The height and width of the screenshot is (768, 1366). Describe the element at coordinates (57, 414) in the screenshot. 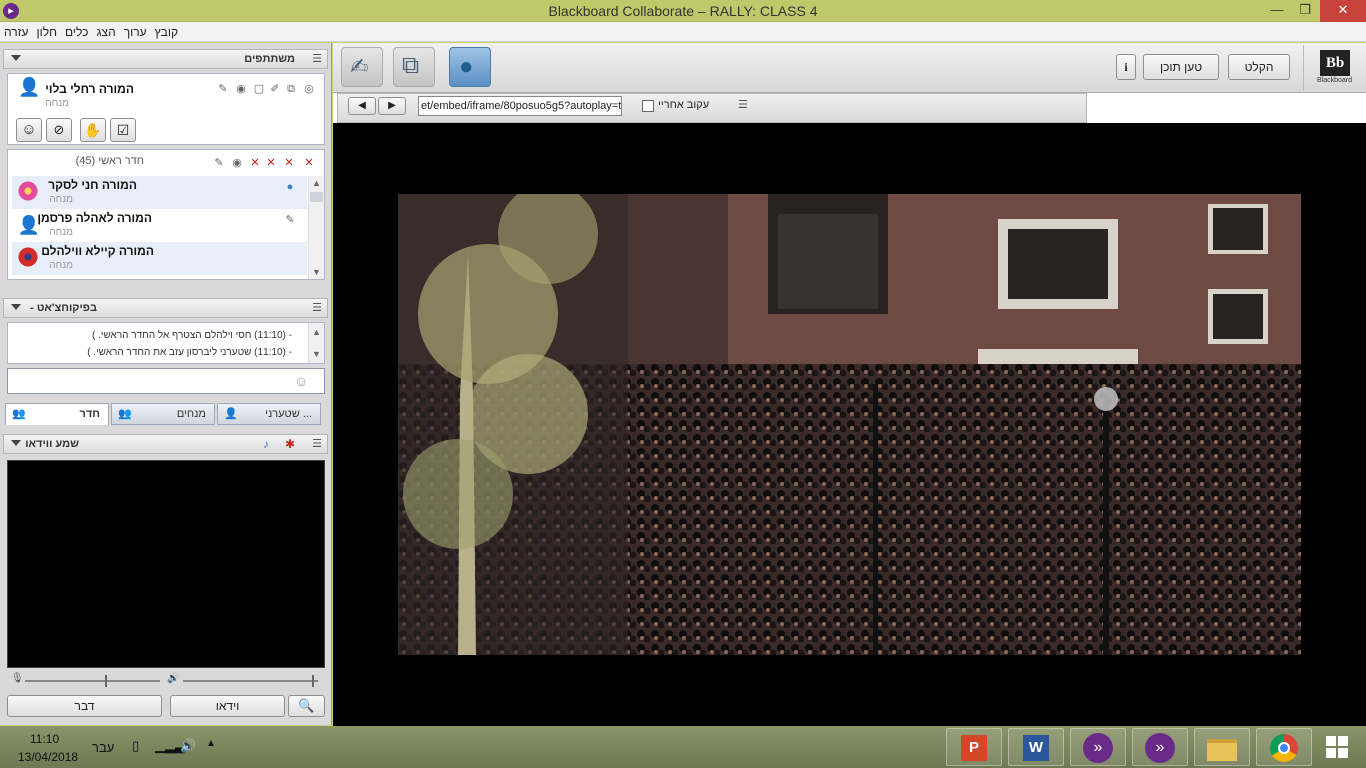

I see `tab-room: 👥 חדר` at that location.